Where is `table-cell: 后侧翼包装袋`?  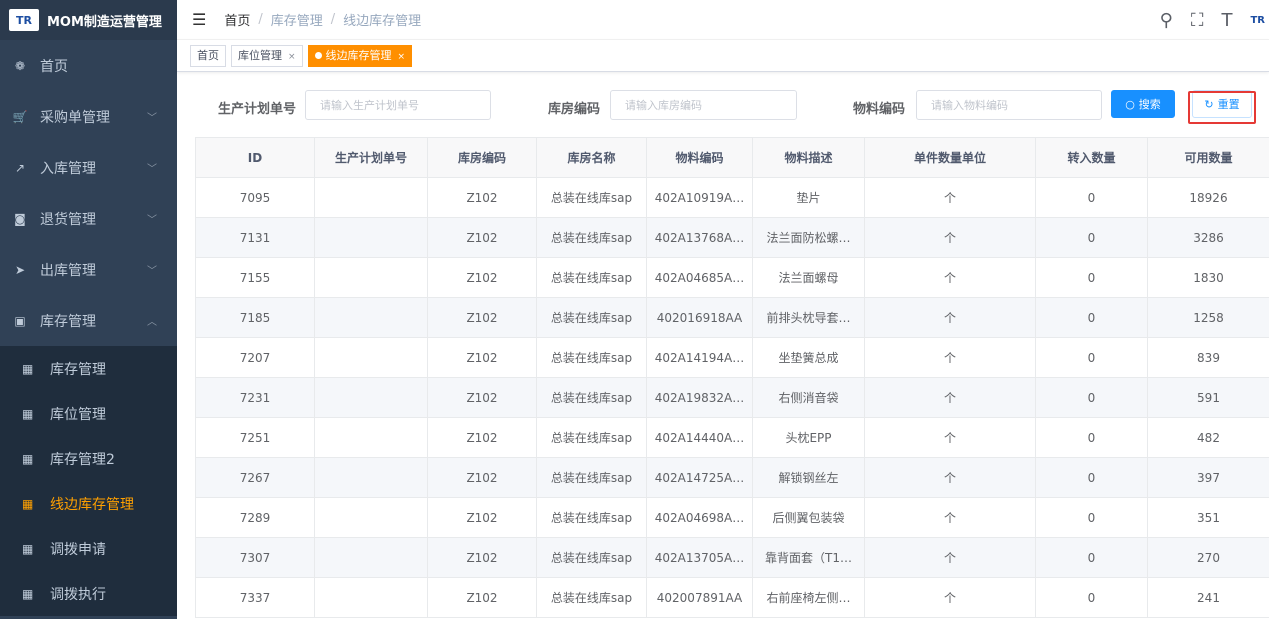 table-cell: 后侧翼包装袋 is located at coordinates (808, 517).